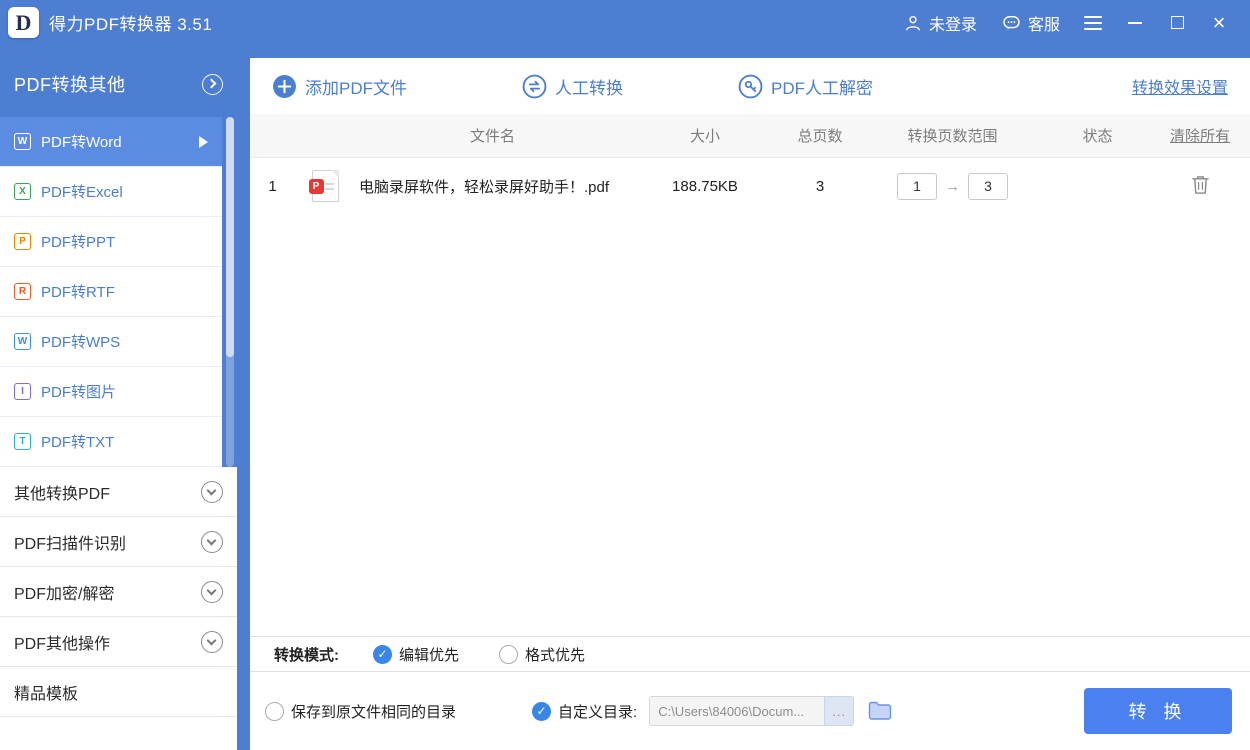 The image size is (1250, 750). Describe the element at coordinates (598, 712) in the screenshot. I see `custom-dir-label: 自定义目录:` at that location.